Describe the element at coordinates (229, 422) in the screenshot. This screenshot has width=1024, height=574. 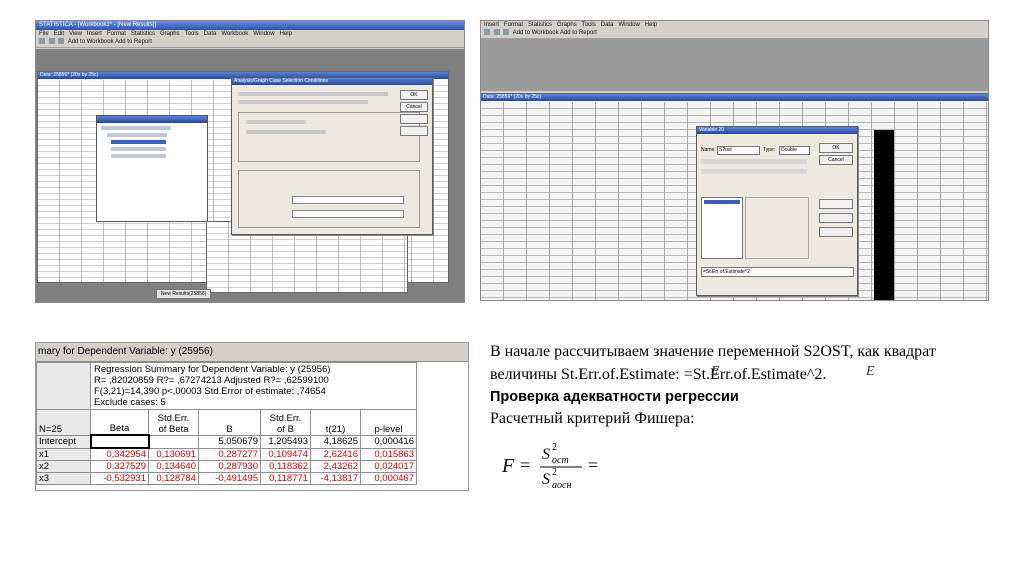
I see `column-header: B` at that location.